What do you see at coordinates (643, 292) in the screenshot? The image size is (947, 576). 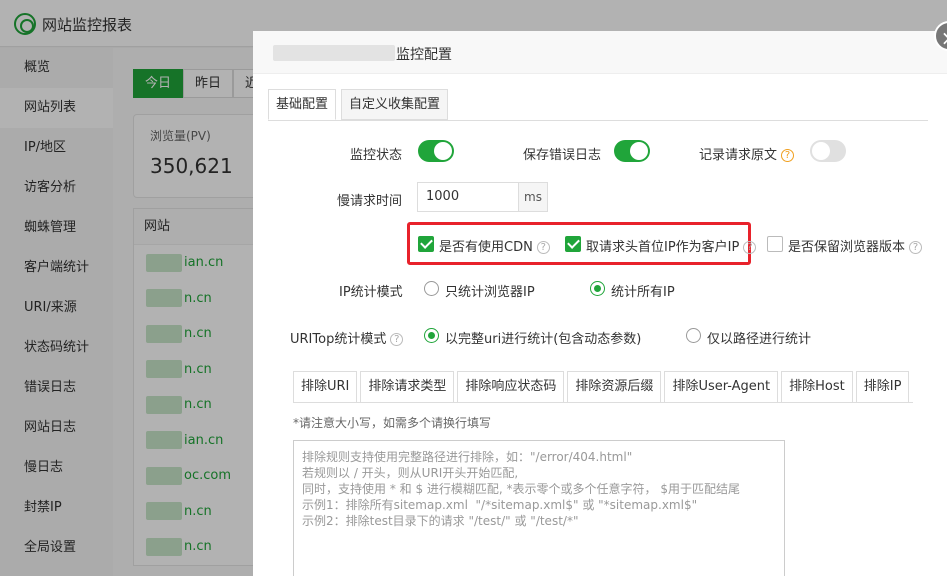 I see `ip-all-label: 统计所有IP` at bounding box center [643, 292].